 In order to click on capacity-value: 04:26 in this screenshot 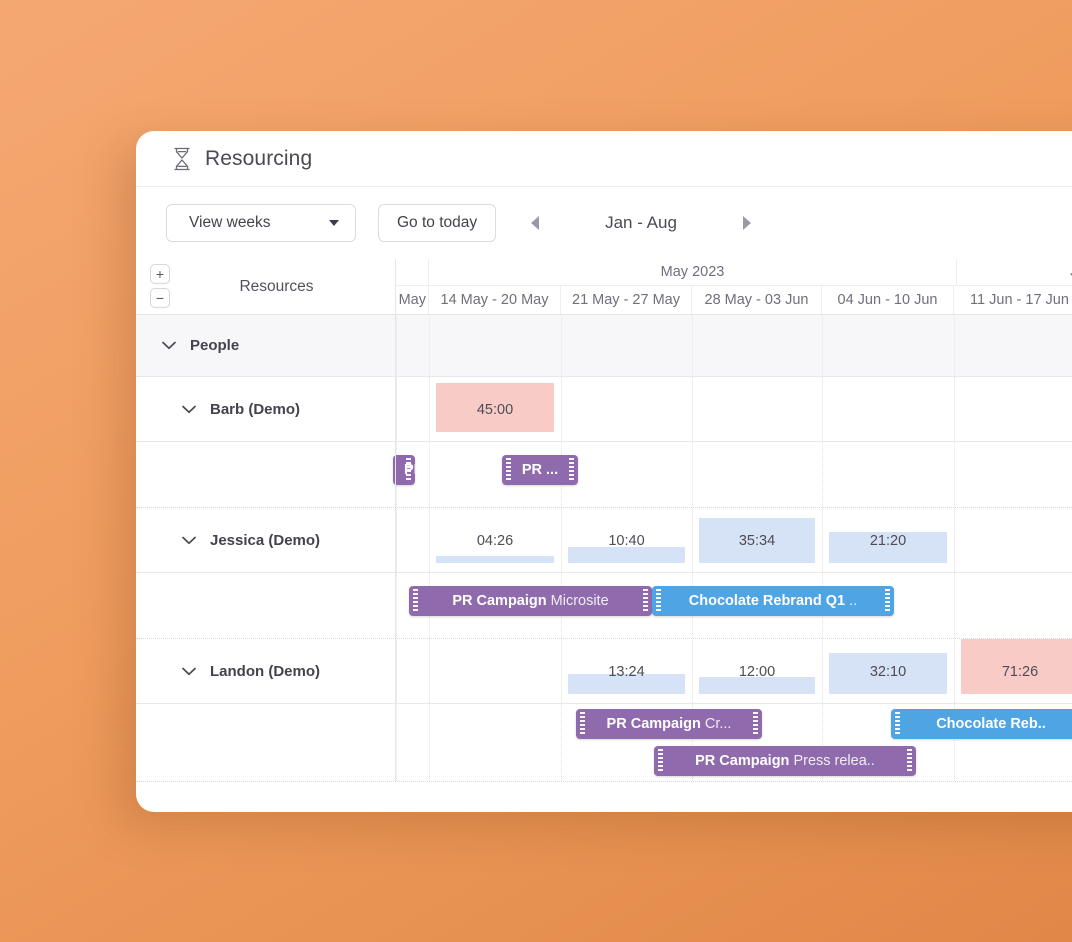, I will do `click(495, 540)`.